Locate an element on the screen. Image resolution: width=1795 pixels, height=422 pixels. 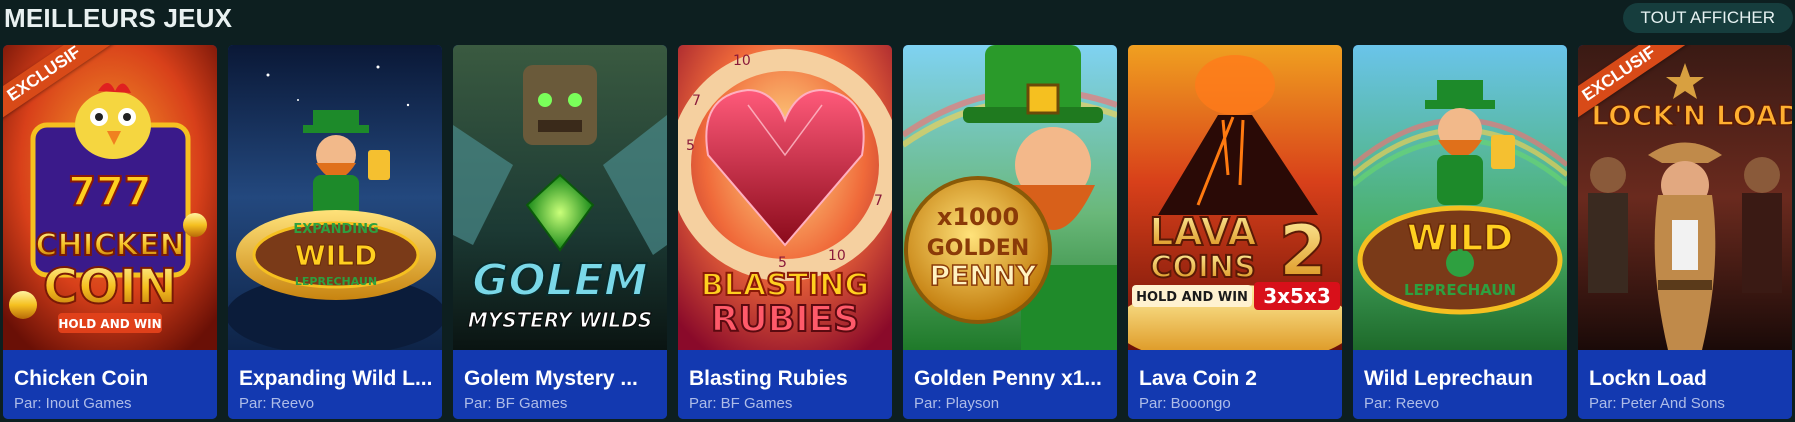
art-line-1: LOCK'N LOAD is located at coordinates (1691, 115).